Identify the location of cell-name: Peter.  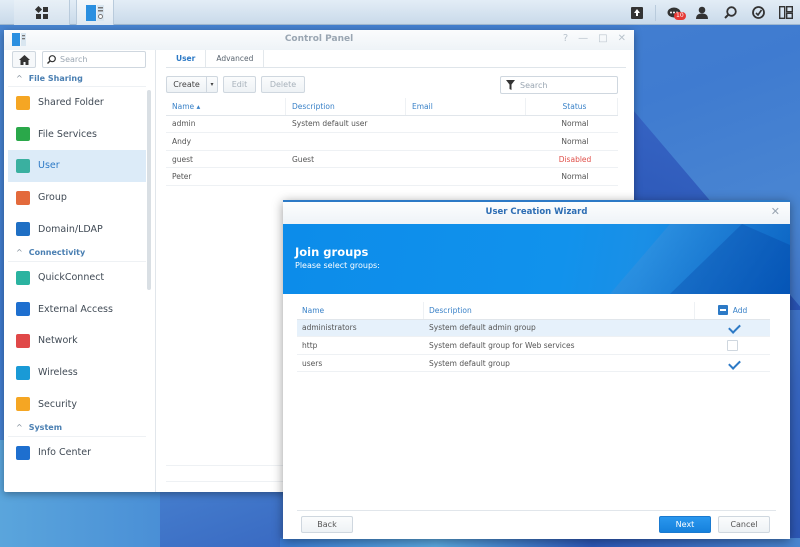
(182, 177).